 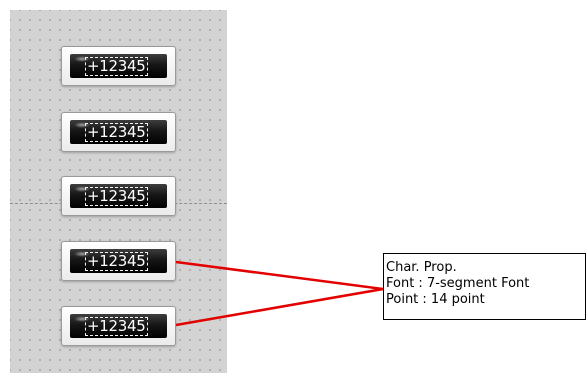 What do you see at coordinates (458, 283) in the screenshot?
I see `callout-font-line: Font : 7-segment Font` at bounding box center [458, 283].